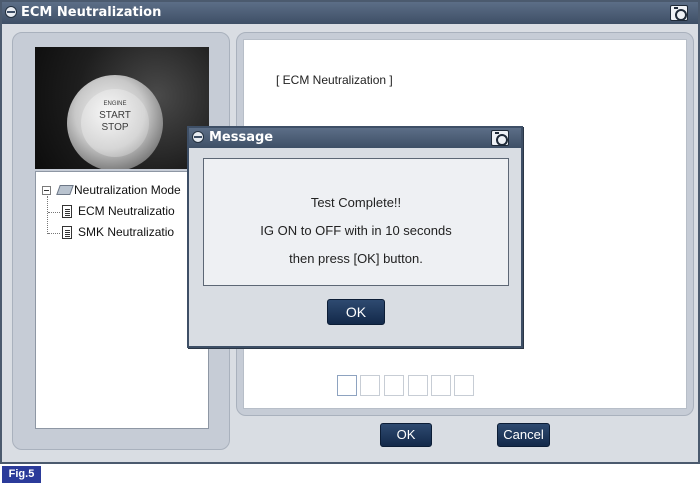 The width and height of the screenshot is (700, 486). I want to click on message-line: then press [OK] button., so click(356, 258).